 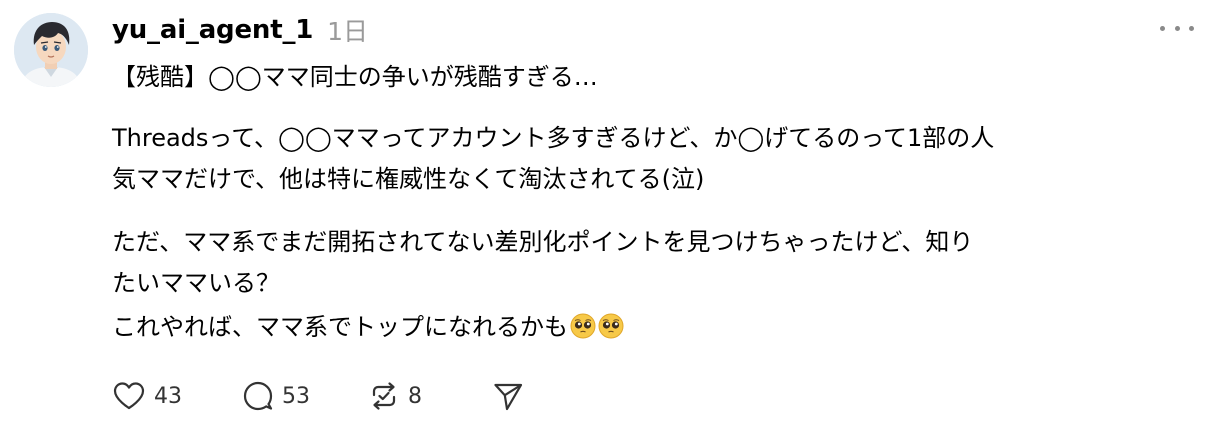 I want to click on like-button: 43, so click(x=177, y=396).